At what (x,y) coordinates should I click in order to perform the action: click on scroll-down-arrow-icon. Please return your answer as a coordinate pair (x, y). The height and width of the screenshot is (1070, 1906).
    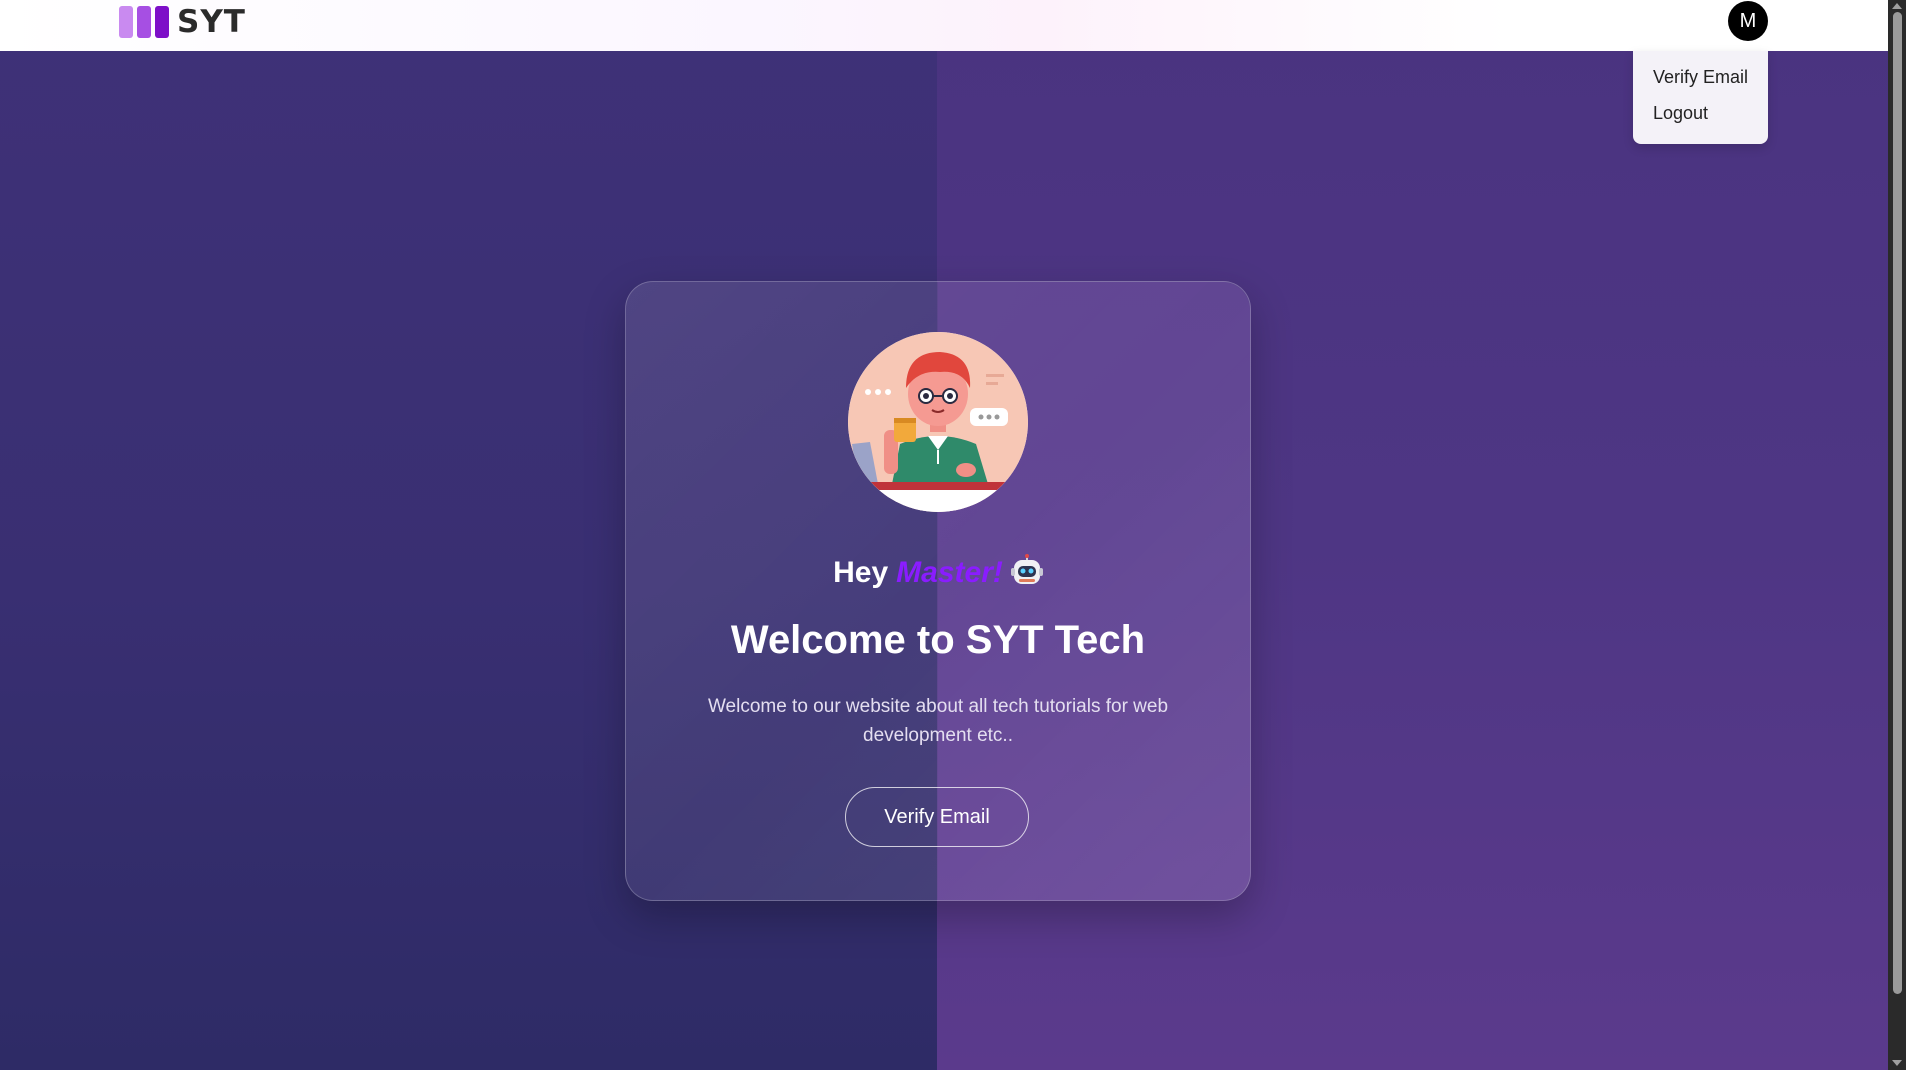
    Looking at the image, I should click on (1897, 1063).